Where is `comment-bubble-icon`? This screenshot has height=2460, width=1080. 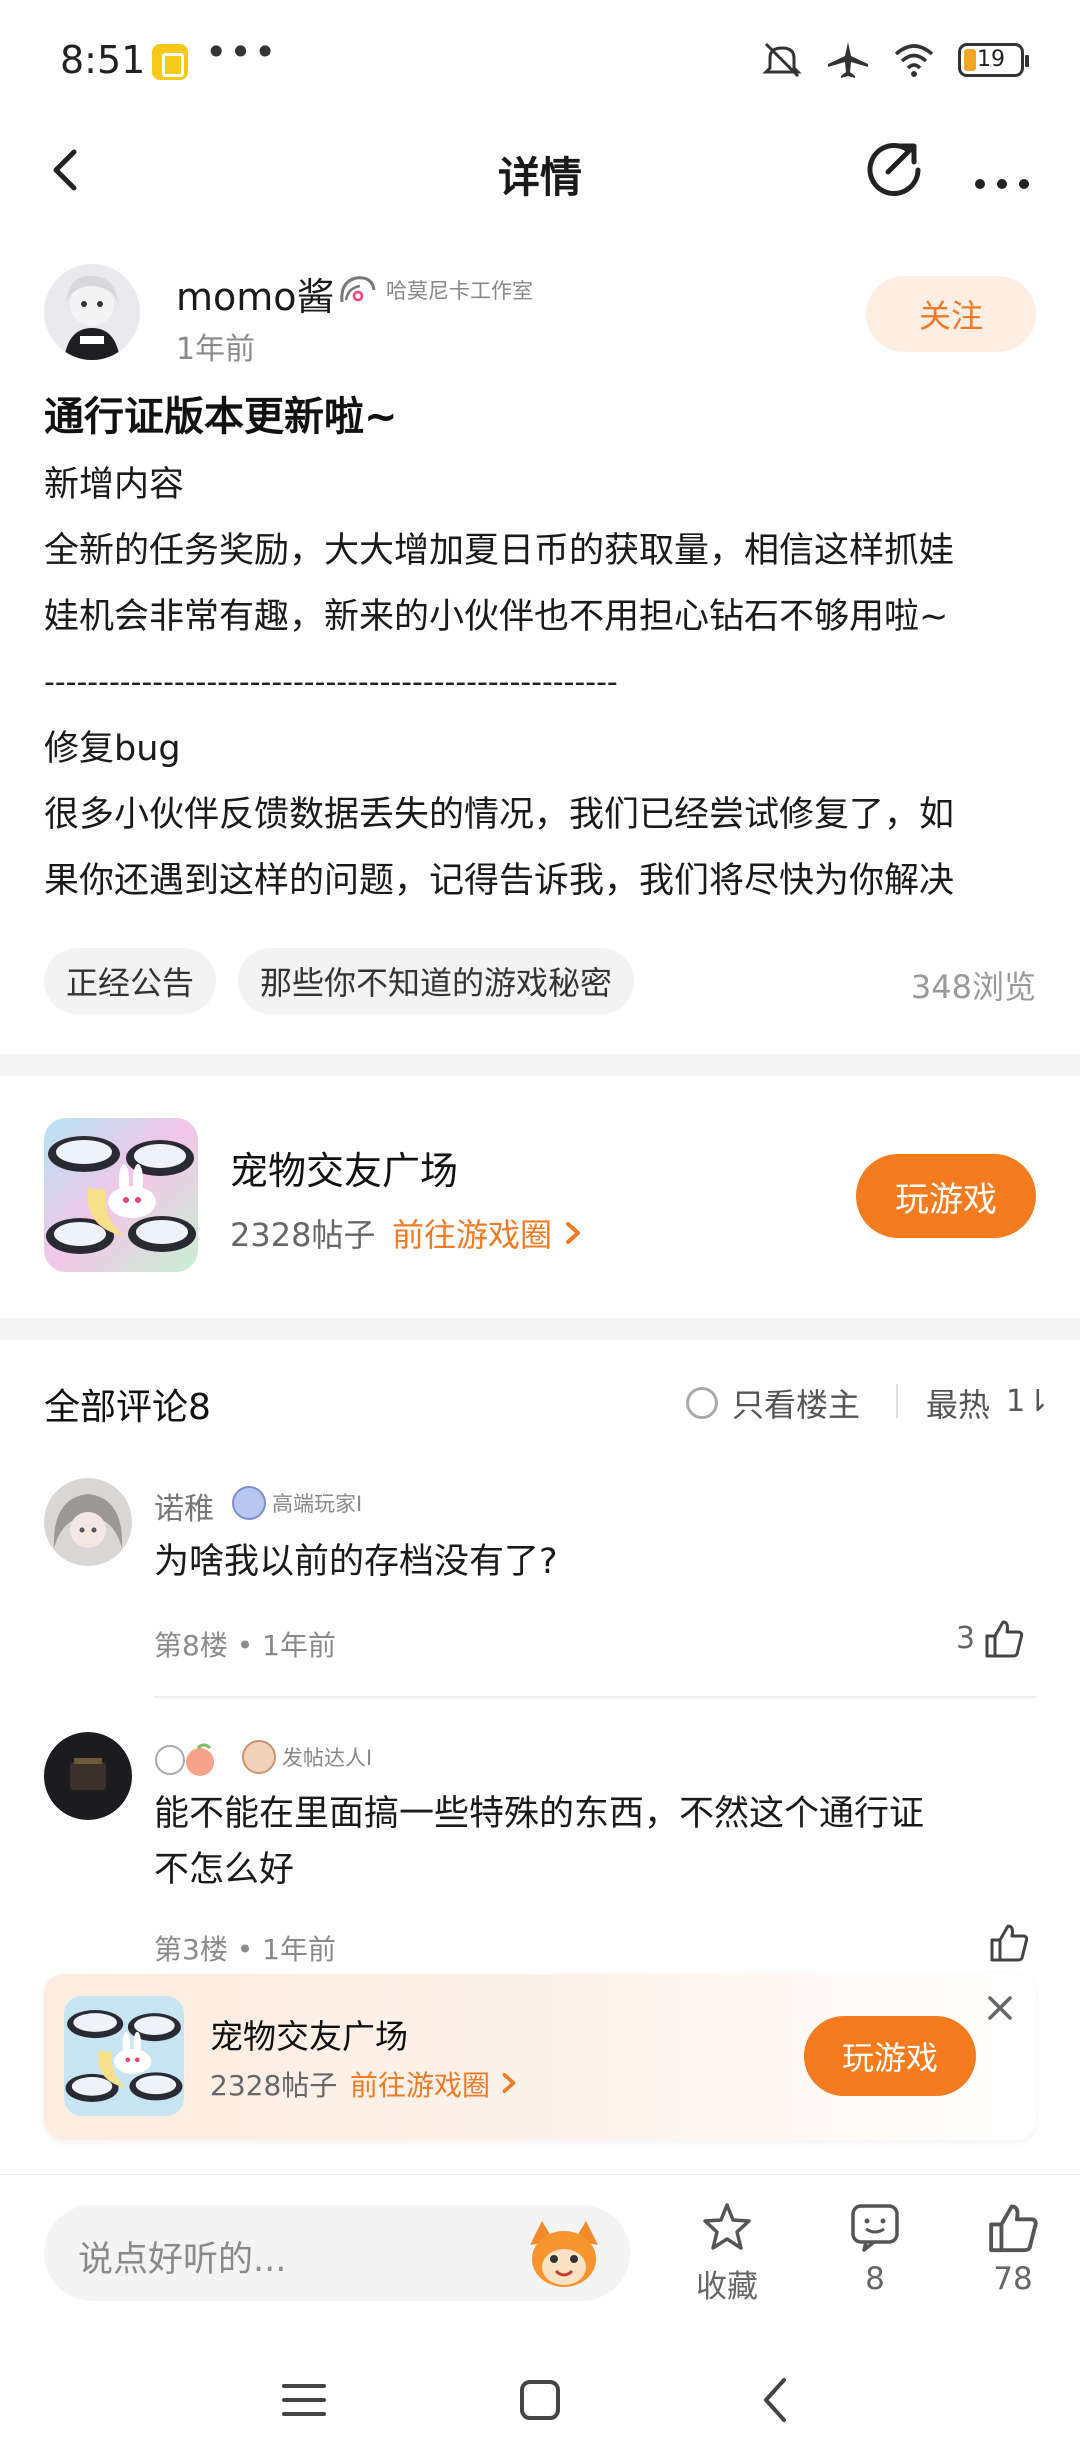 comment-bubble-icon is located at coordinates (875, 2228).